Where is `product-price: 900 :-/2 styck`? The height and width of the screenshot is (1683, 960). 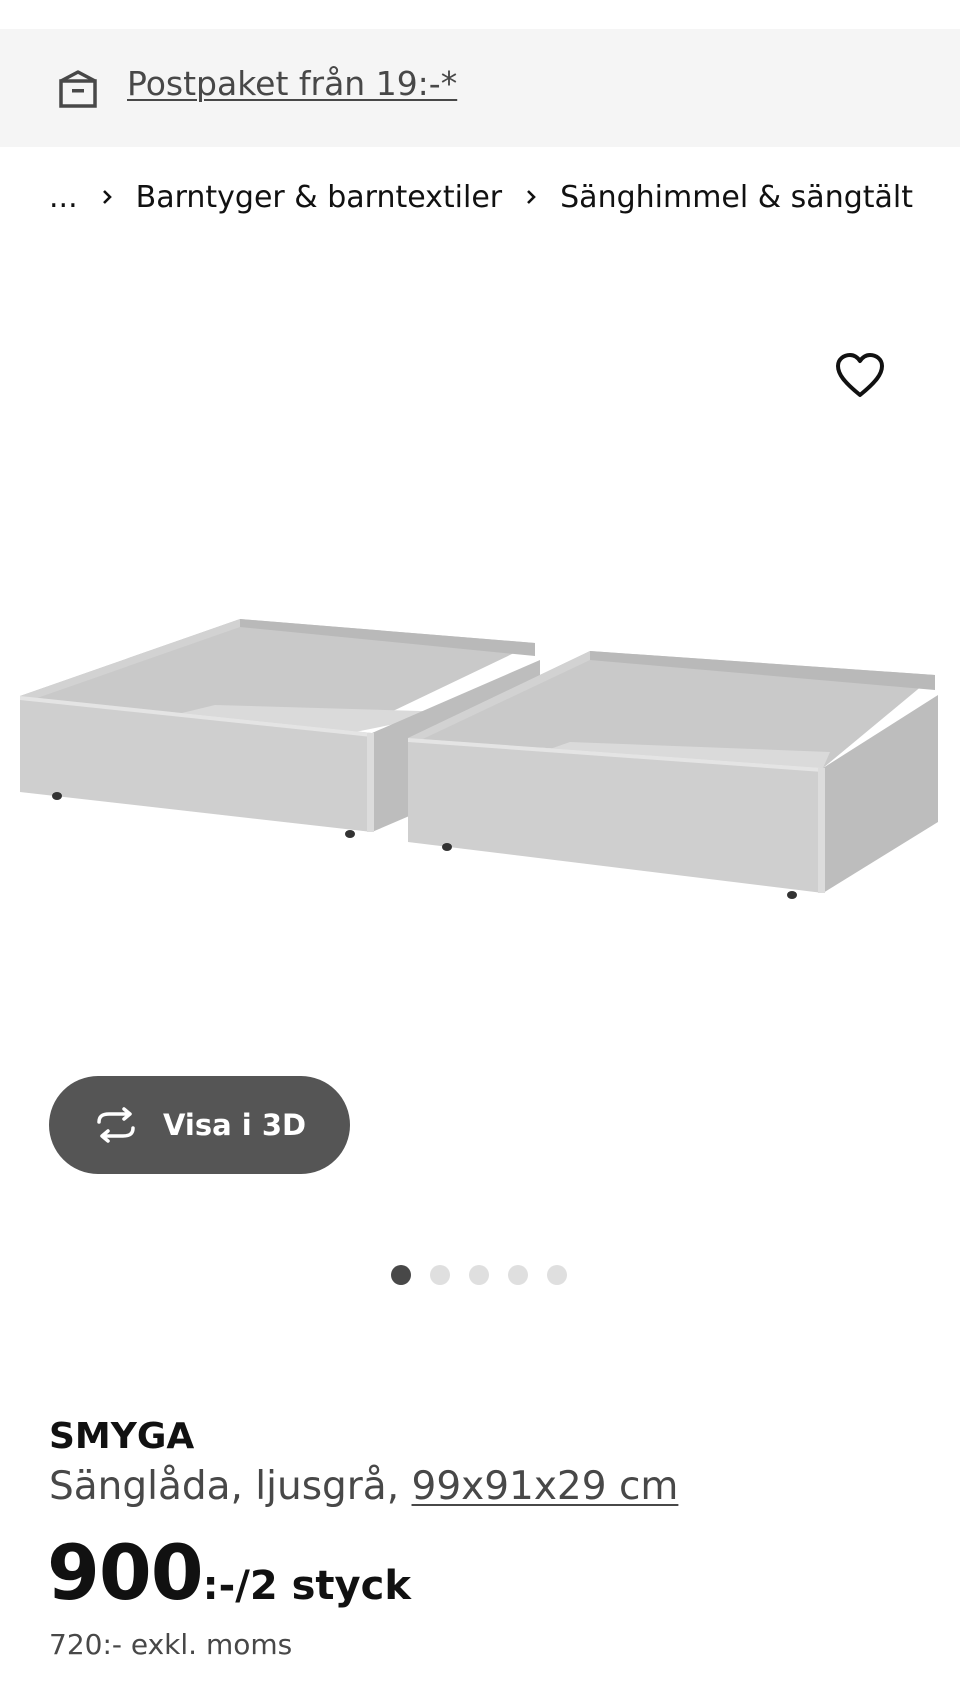
product-price: 900 :-/2 styck is located at coordinates (229, 1573).